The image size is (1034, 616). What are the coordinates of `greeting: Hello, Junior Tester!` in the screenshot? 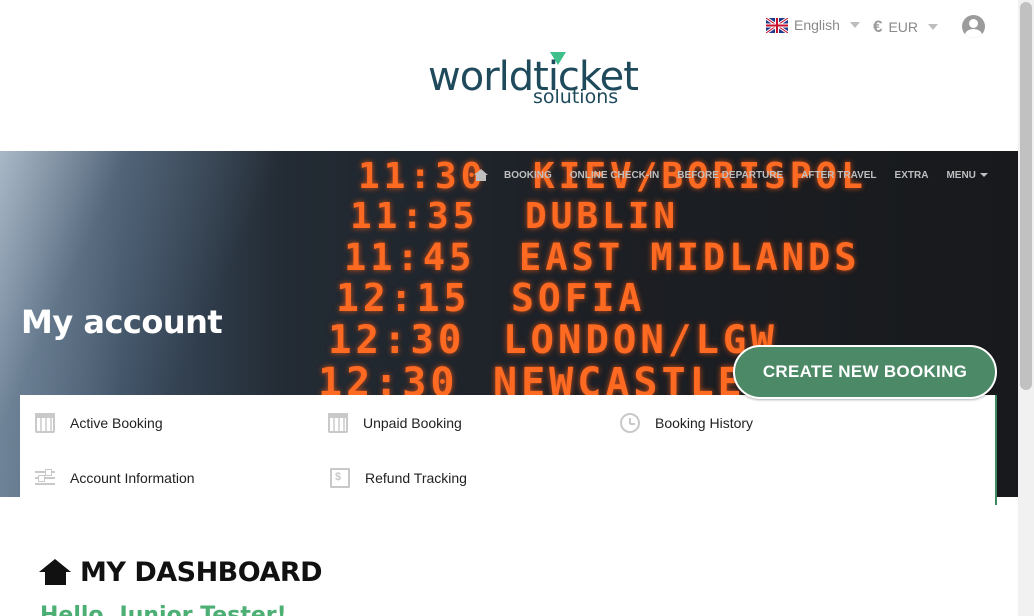 It's located at (163, 609).